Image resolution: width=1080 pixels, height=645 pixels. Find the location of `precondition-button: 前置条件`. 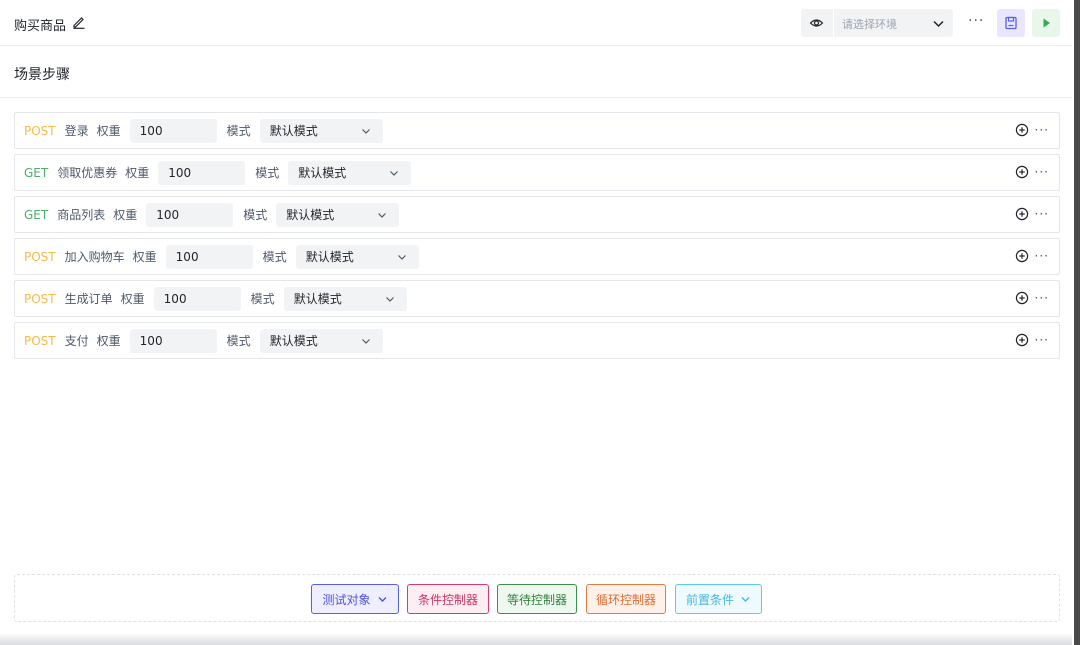

precondition-button: 前置条件 is located at coordinates (718, 599).